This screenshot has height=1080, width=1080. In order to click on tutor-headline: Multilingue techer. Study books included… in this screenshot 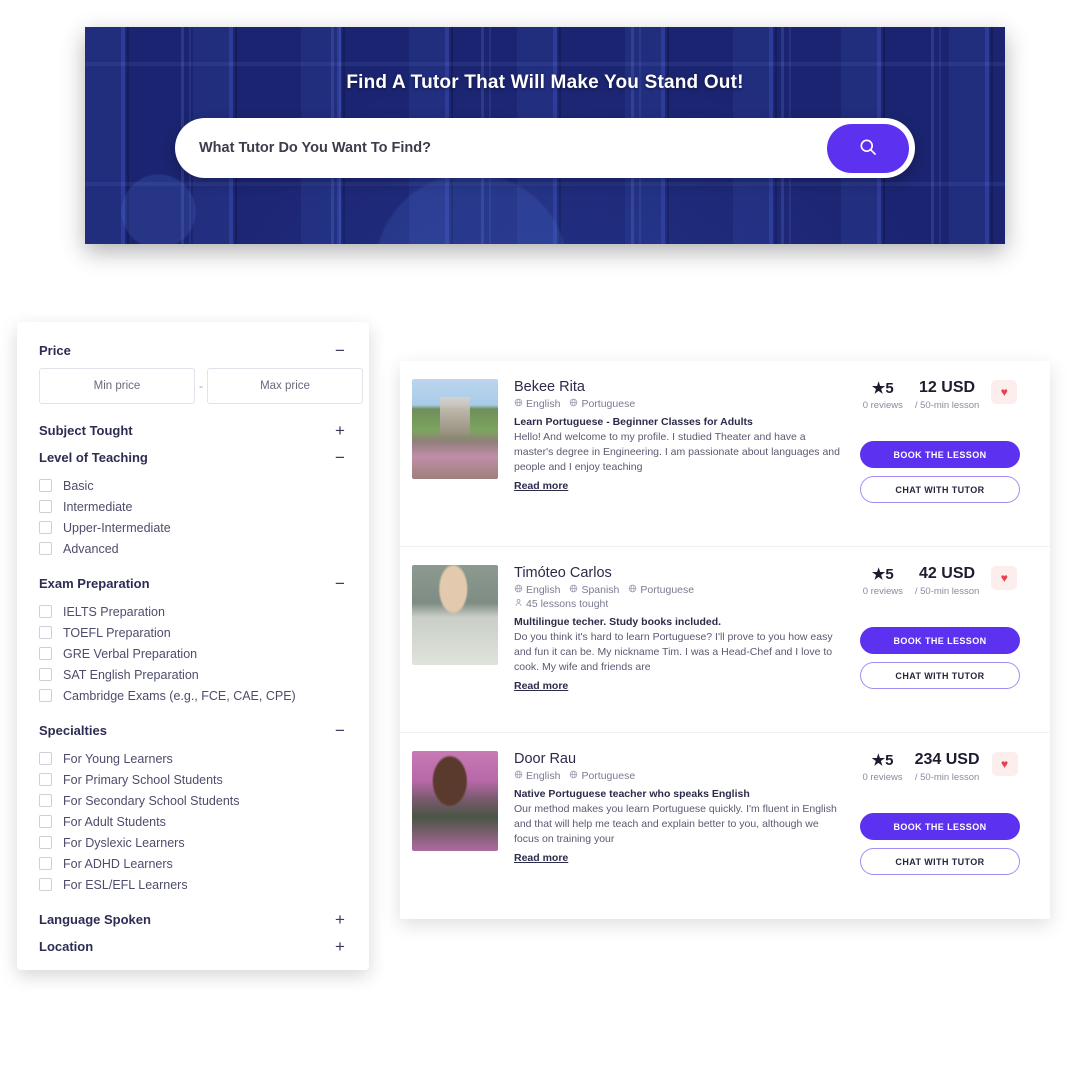, I will do `click(618, 622)`.